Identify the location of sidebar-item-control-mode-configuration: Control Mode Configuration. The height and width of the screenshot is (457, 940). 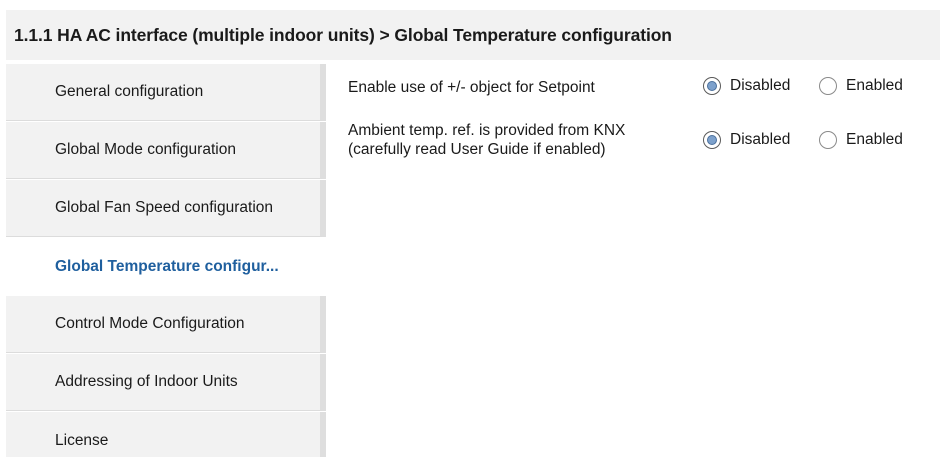
(166, 324).